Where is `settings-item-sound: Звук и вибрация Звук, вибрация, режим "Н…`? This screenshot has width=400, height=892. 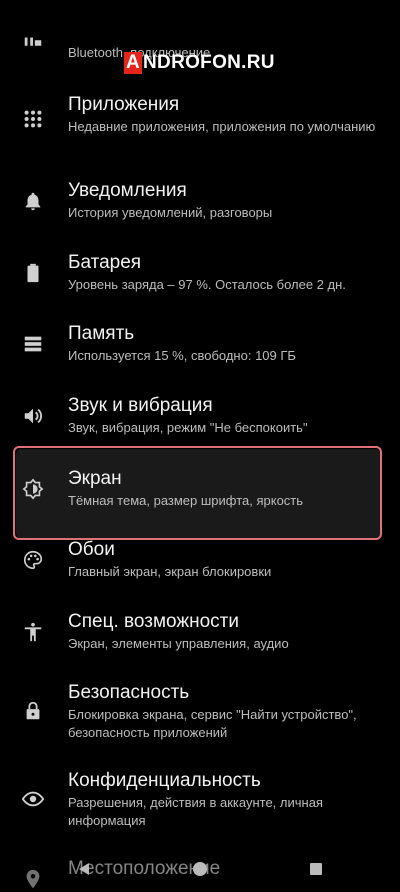
settings-item-sound: Звук и вибрация Звук, вибрация, режим "Н… is located at coordinates (200, 417).